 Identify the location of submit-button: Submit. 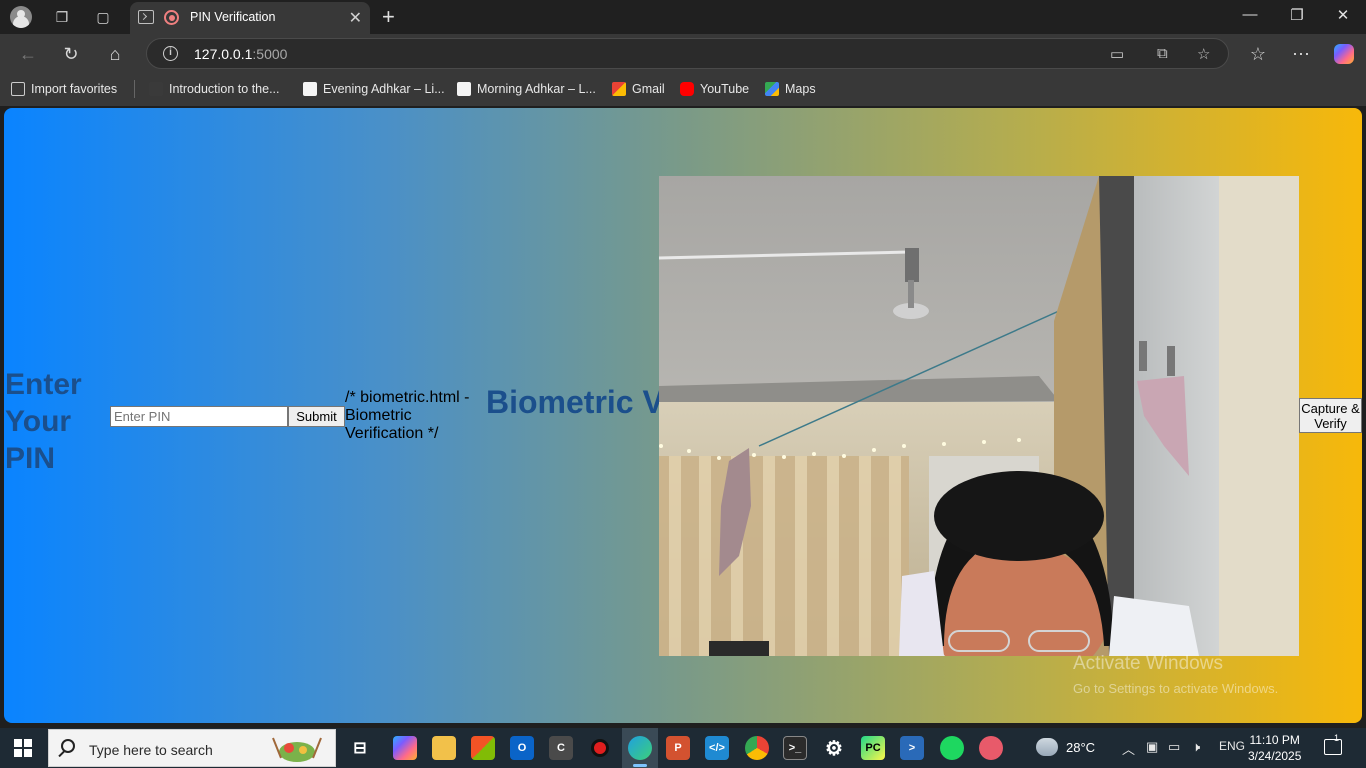
(316, 416).